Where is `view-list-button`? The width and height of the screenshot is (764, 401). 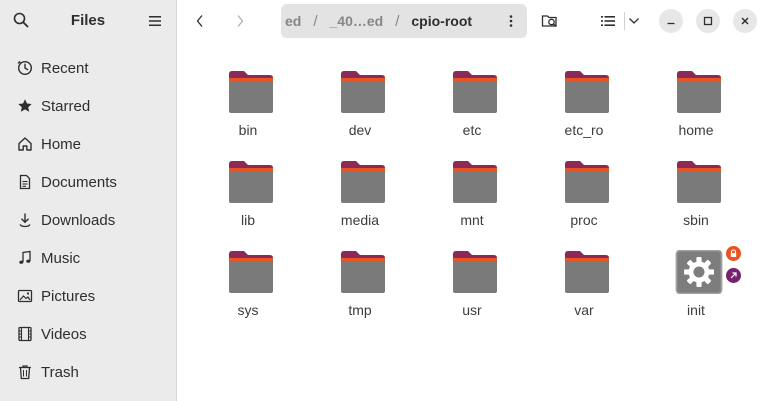 view-list-button is located at coordinates (608, 21).